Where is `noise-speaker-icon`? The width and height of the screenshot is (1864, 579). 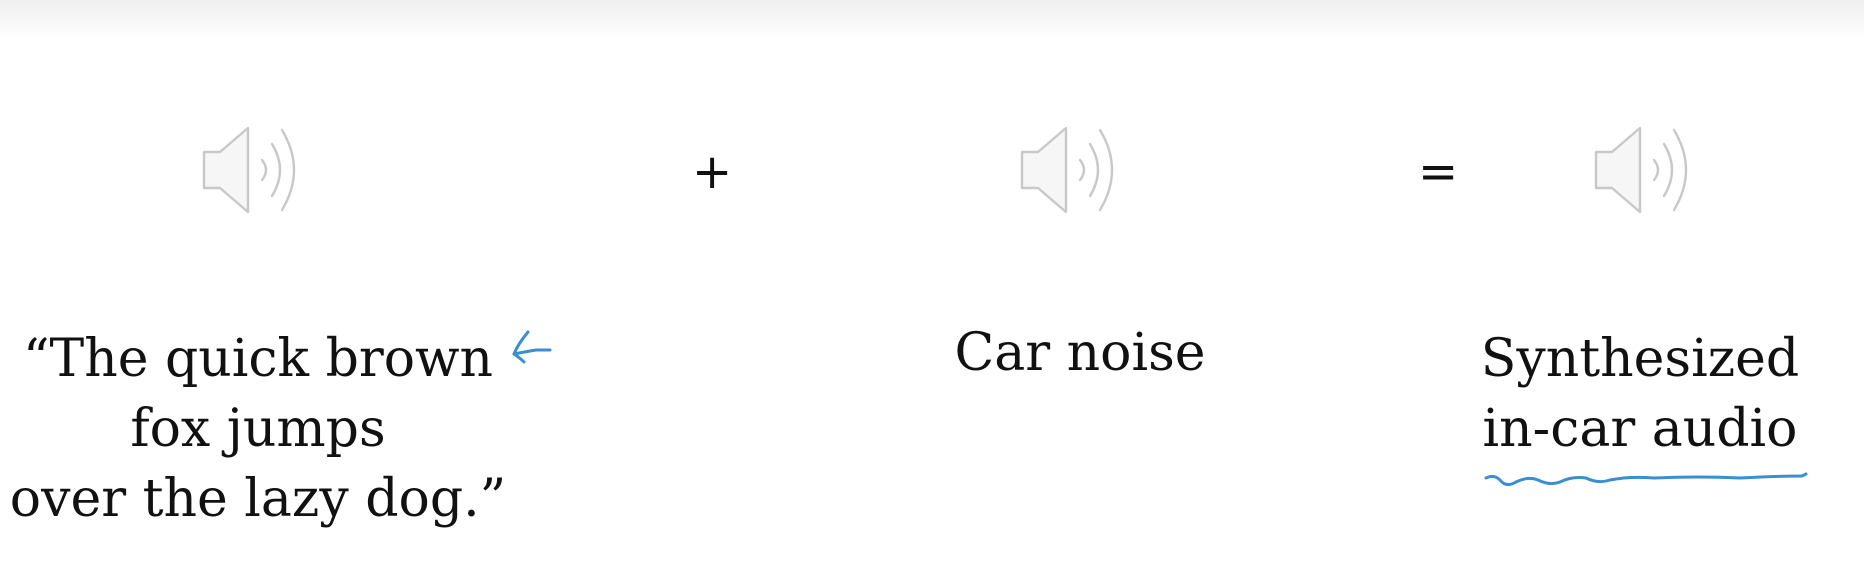
noise-speaker-icon is located at coordinates (1074, 170).